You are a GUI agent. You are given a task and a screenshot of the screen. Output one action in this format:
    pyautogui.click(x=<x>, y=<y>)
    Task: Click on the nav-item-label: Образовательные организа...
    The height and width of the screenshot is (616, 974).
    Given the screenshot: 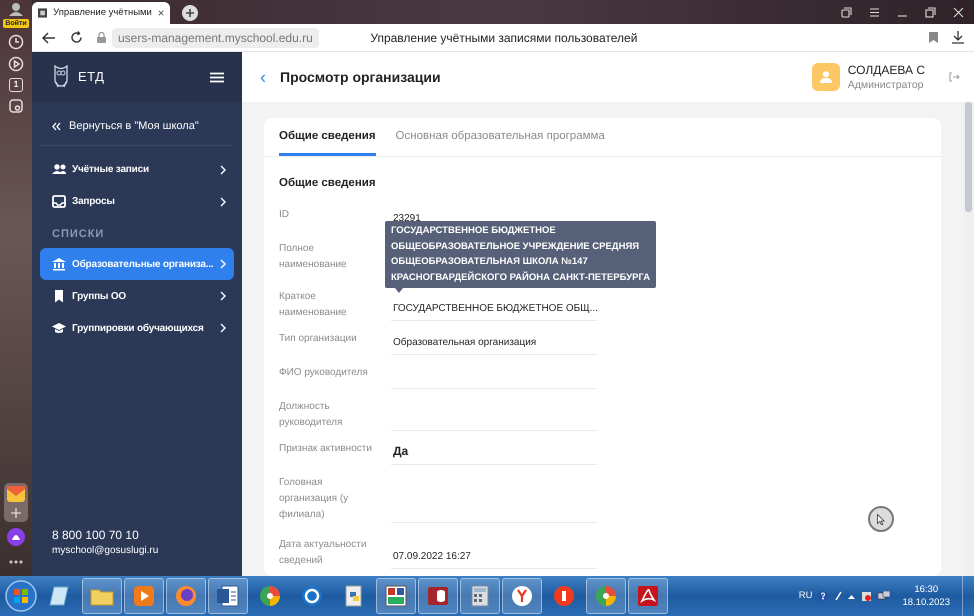 What is the action you would take?
    pyautogui.click(x=143, y=265)
    